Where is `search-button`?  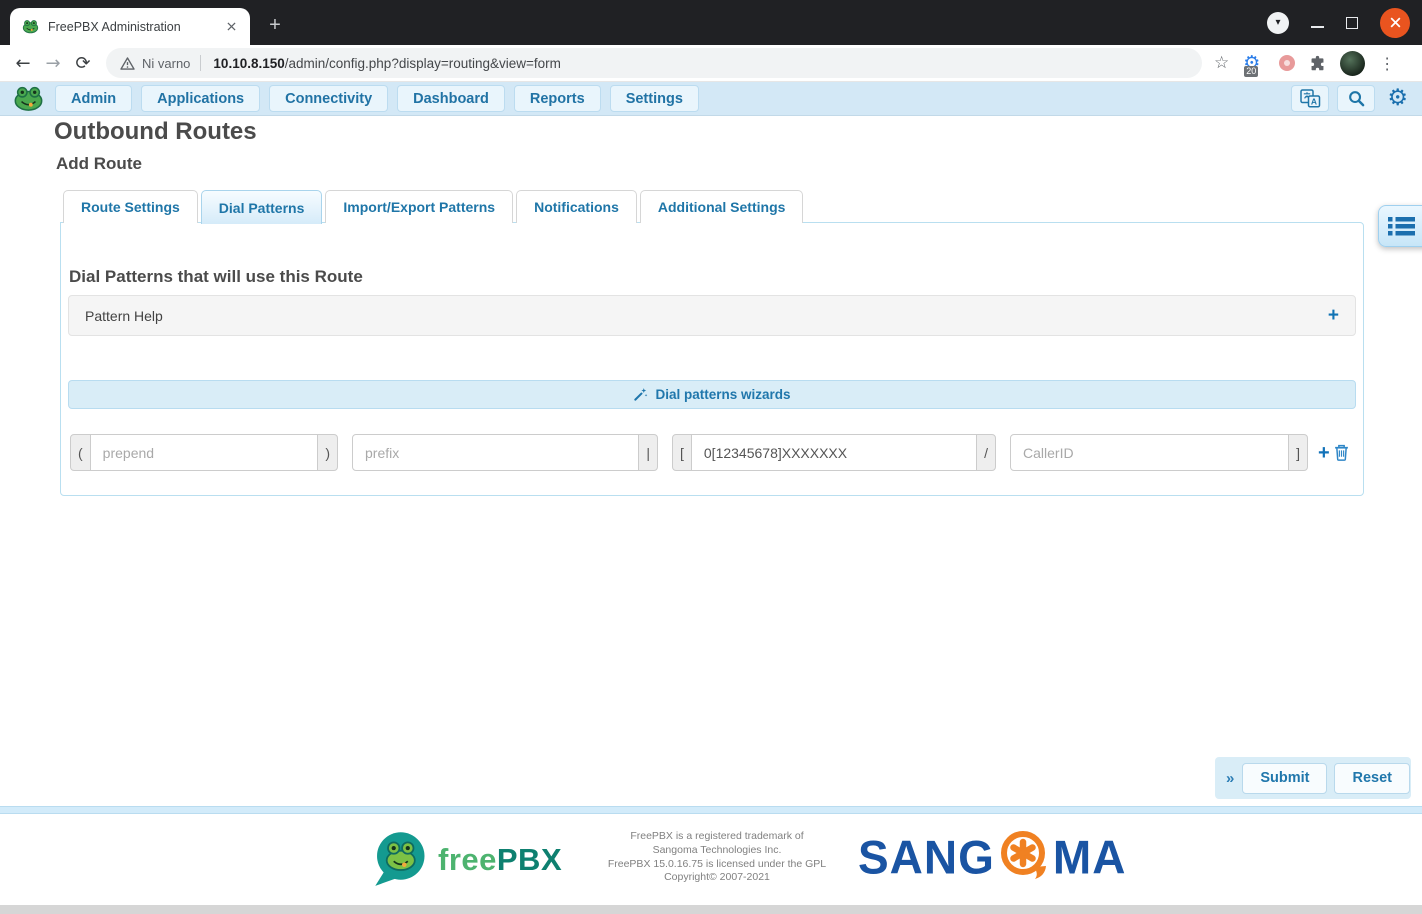 search-button is located at coordinates (1356, 98).